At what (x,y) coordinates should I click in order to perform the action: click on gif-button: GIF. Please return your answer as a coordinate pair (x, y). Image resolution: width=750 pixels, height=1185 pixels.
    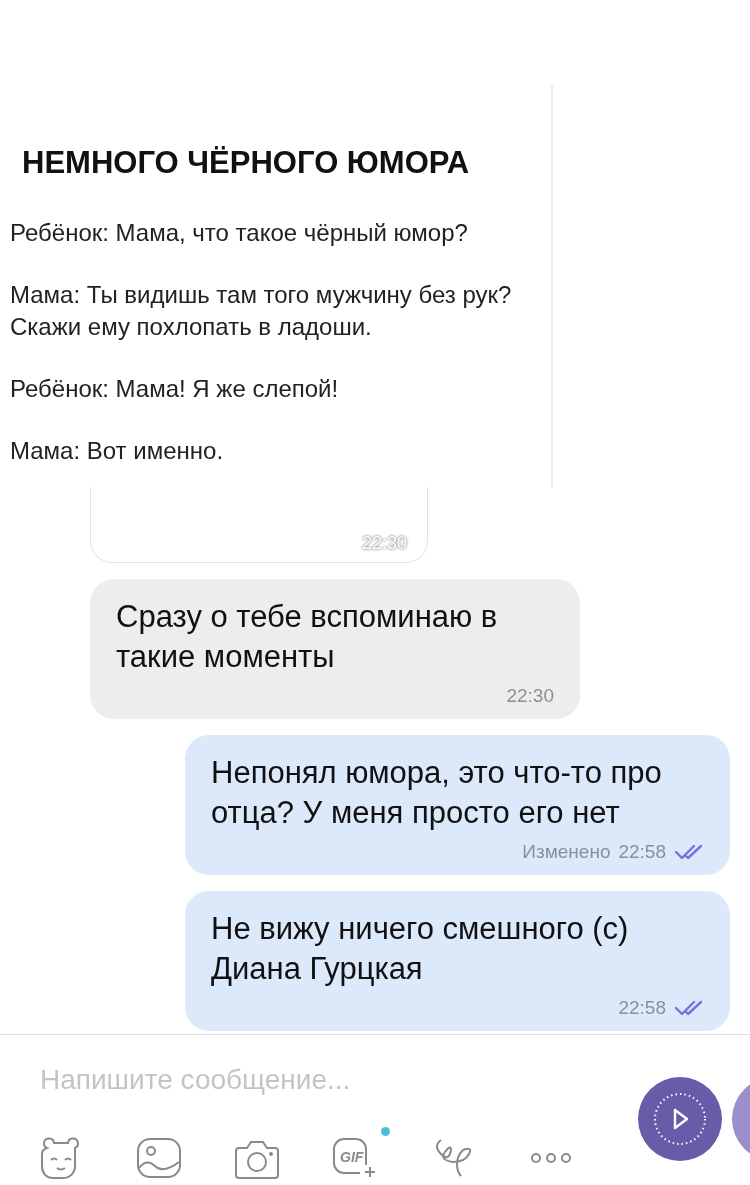
    Looking at the image, I should click on (360, 1154).